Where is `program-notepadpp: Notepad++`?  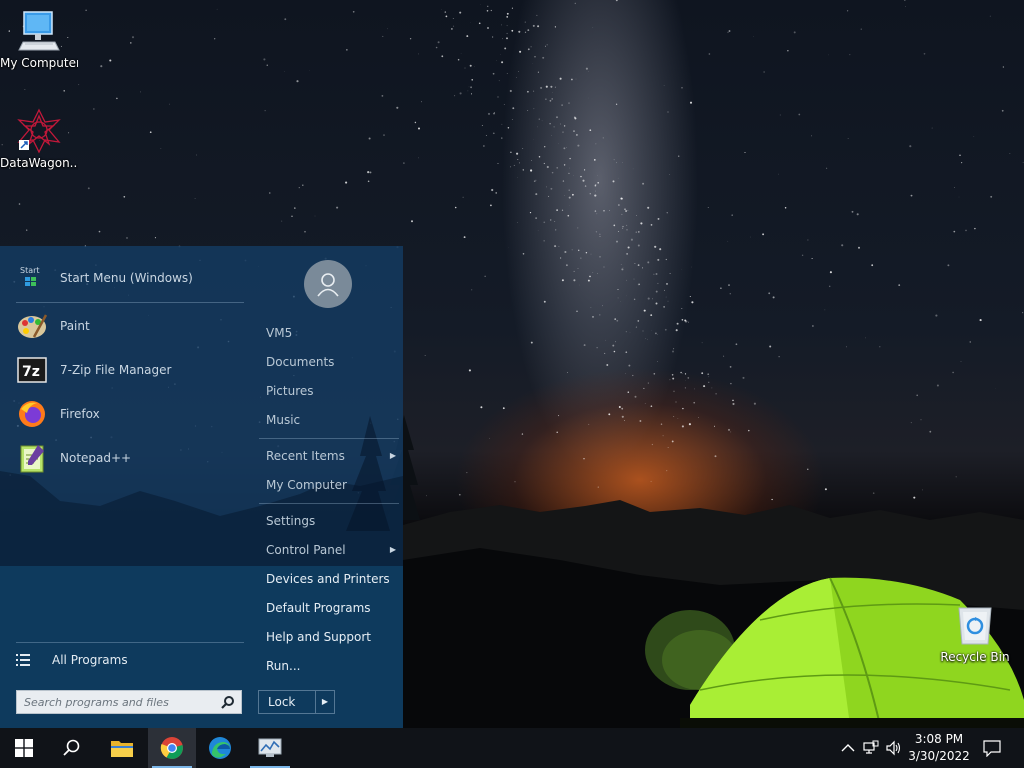
program-notepadpp: Notepad++ is located at coordinates (131, 458).